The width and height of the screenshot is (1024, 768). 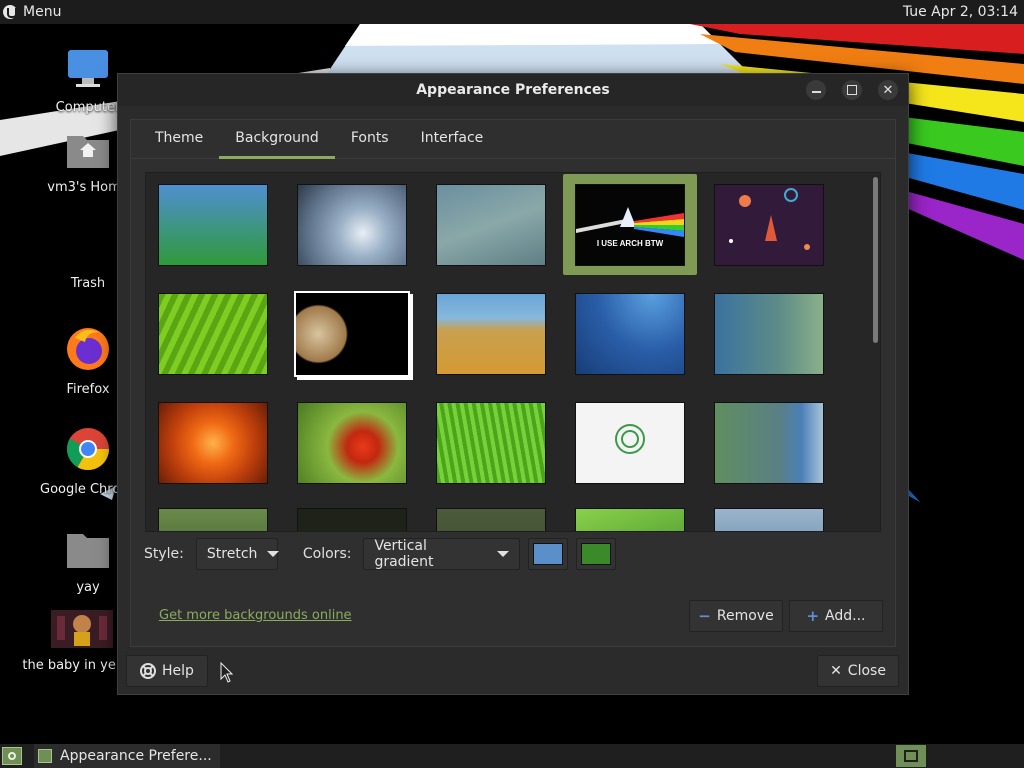 I want to click on close-button-label: Close, so click(x=866, y=671).